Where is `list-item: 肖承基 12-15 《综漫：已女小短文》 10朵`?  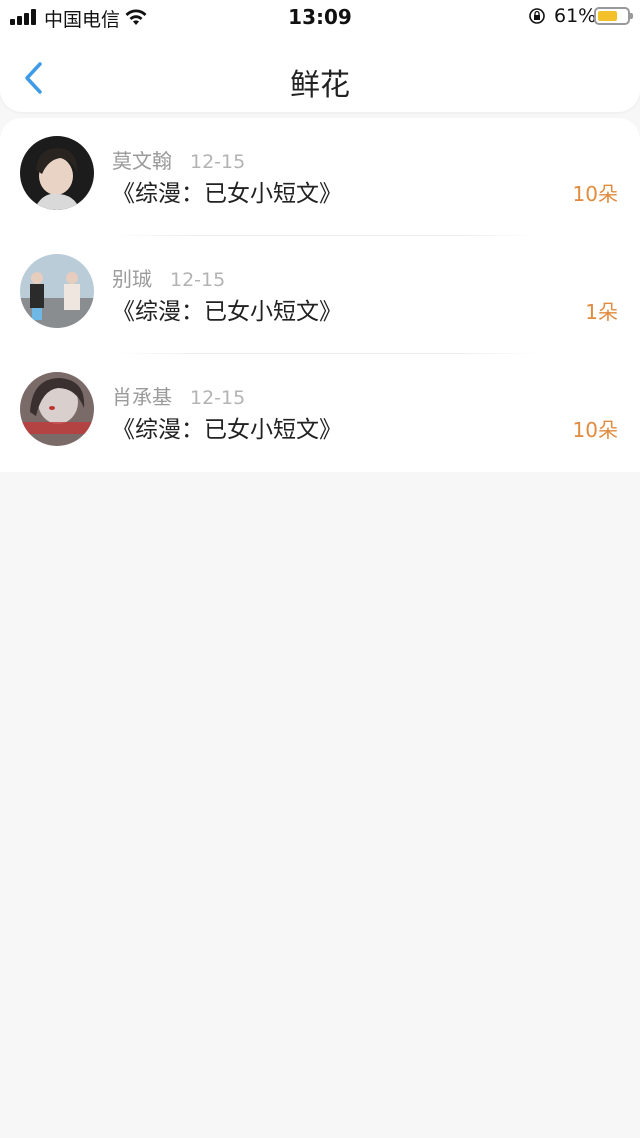 list-item: 肖承基 12-15 《综漫：已女小短文》 10朵 is located at coordinates (320, 413).